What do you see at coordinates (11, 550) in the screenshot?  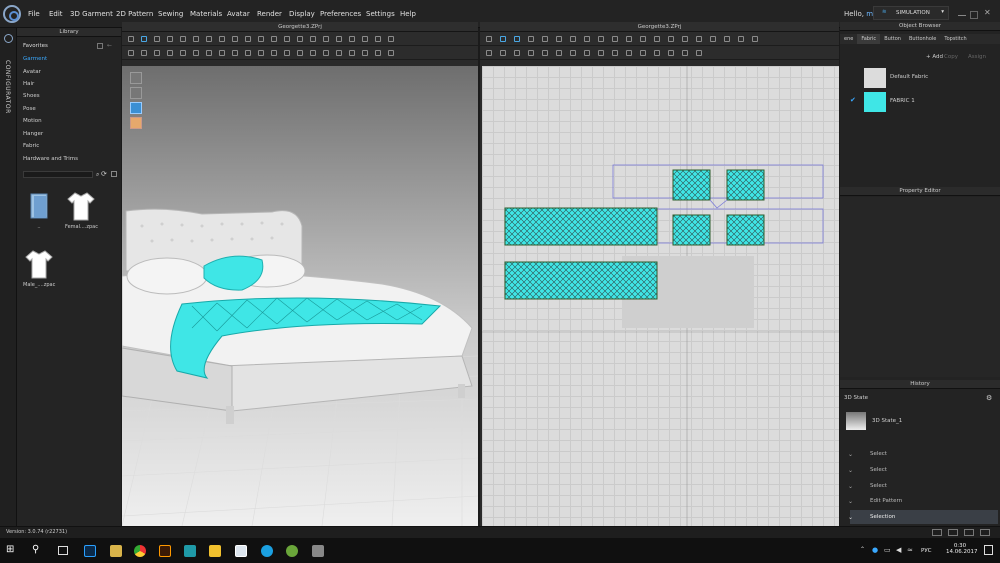 I see `windows-start-icon: ⊞` at bounding box center [11, 550].